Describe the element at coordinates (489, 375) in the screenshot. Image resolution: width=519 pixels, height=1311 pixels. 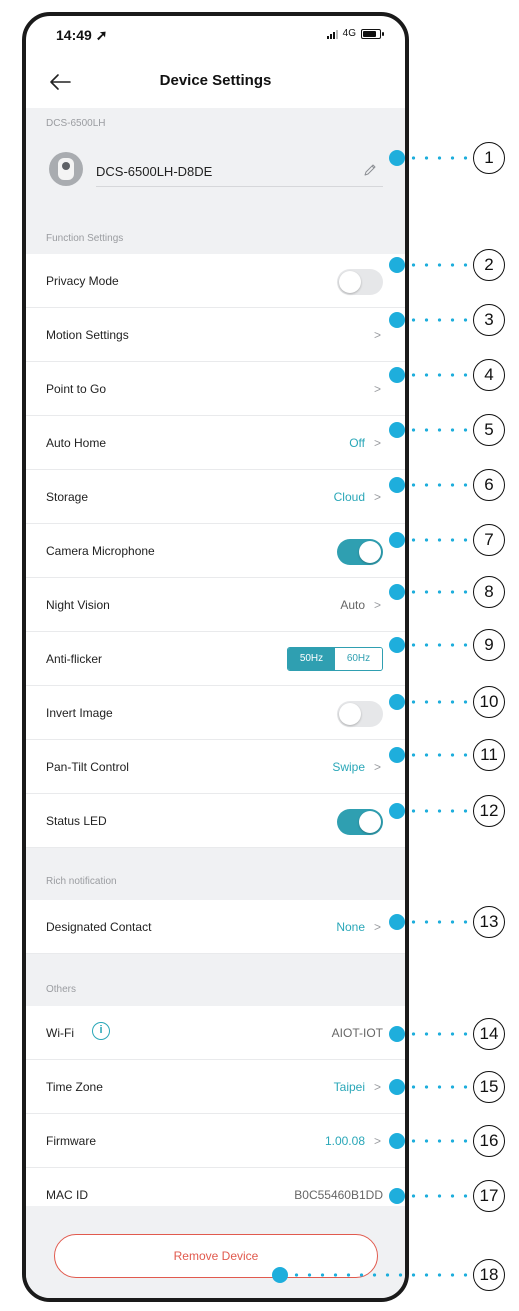
I see `callout-number: 4` at that location.